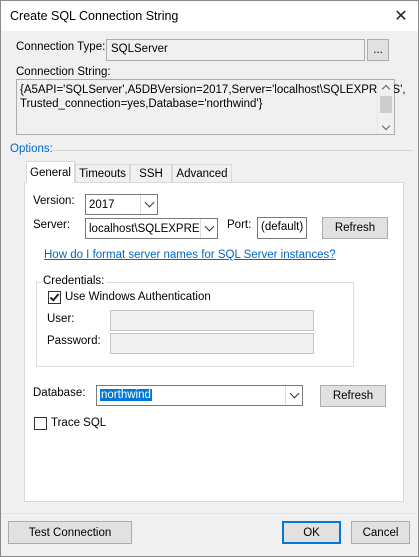 The width and height of the screenshot is (419, 557). I want to click on scroll-thumb, so click(386, 104).